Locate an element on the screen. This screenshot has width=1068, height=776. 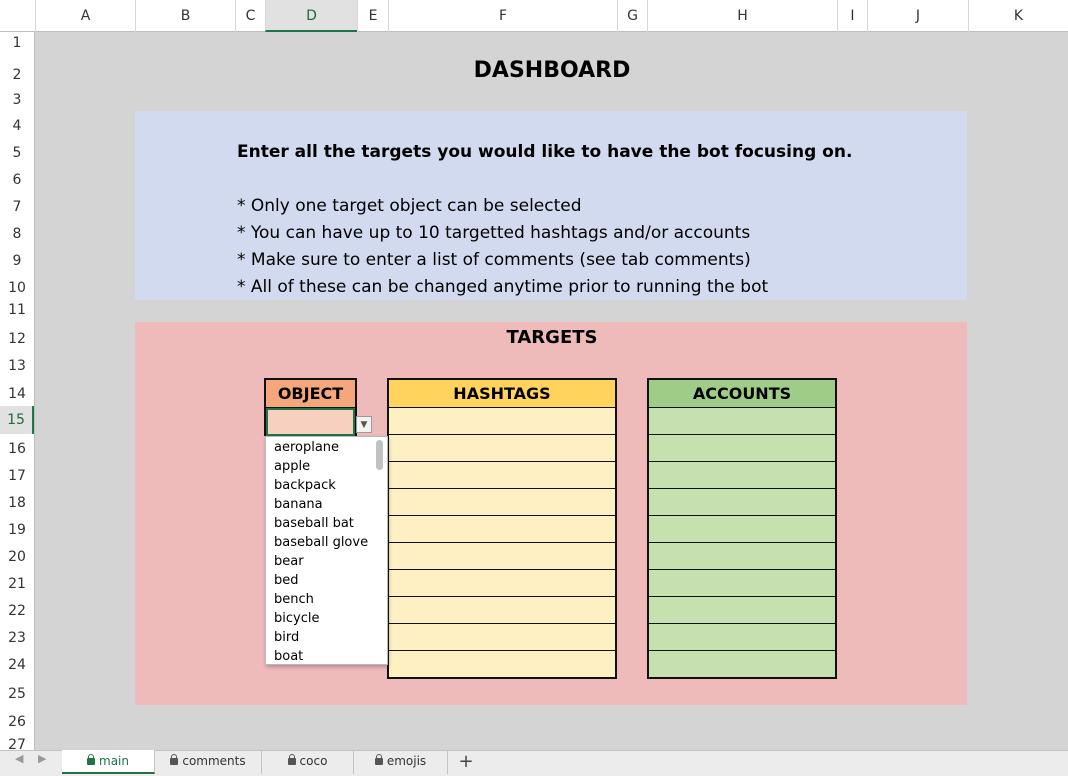
dropdown-option: backpack is located at coordinates (305, 485).